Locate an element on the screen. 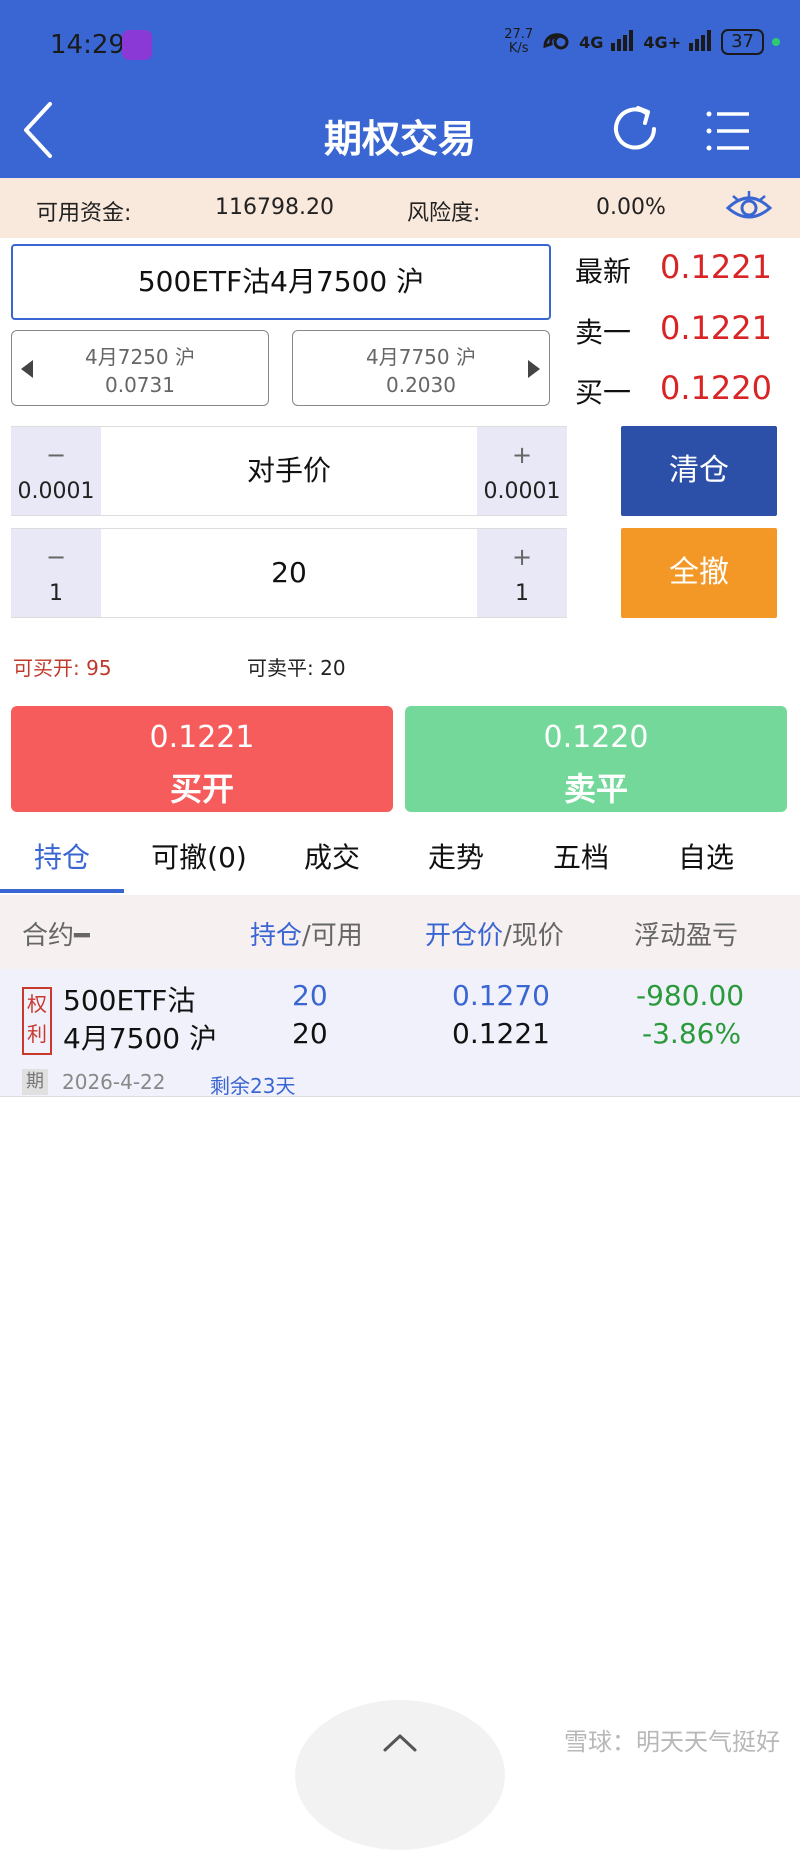  can-sell-close: 可卖平: 20 is located at coordinates (296, 668).